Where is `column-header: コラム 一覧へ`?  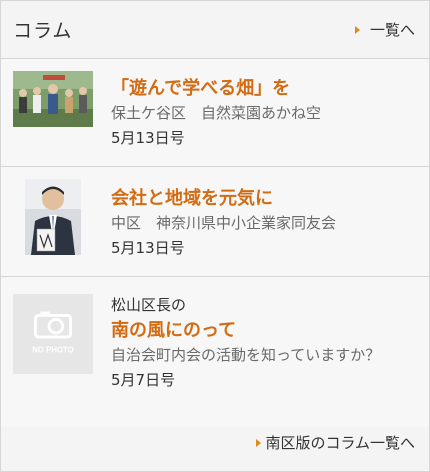
column-header: コラム 一覧へ is located at coordinates (215, 30).